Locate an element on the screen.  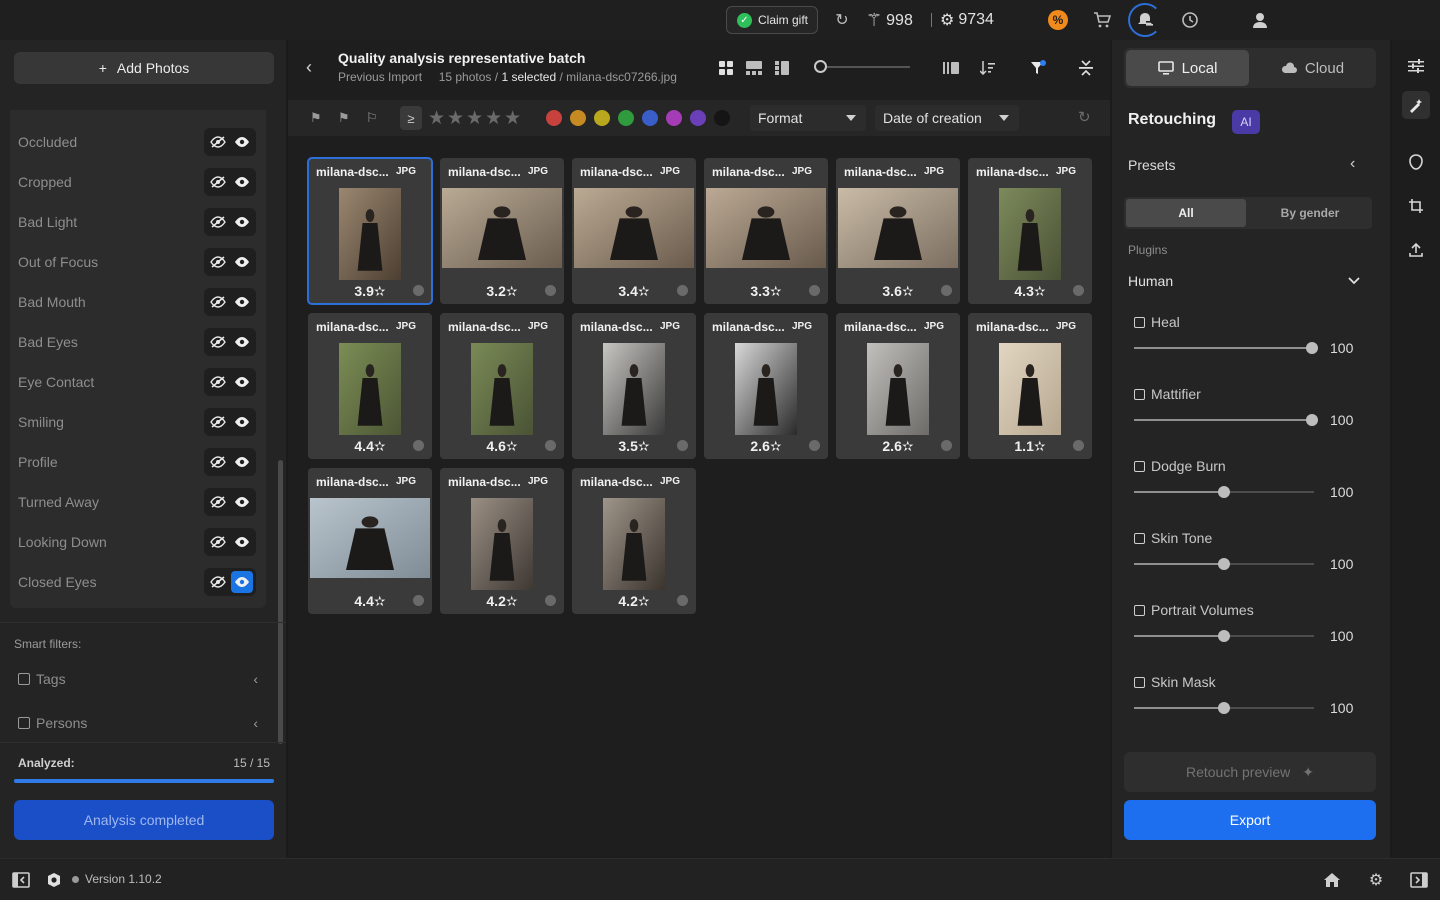
adjustments-icon is located at coordinates (1416, 66).